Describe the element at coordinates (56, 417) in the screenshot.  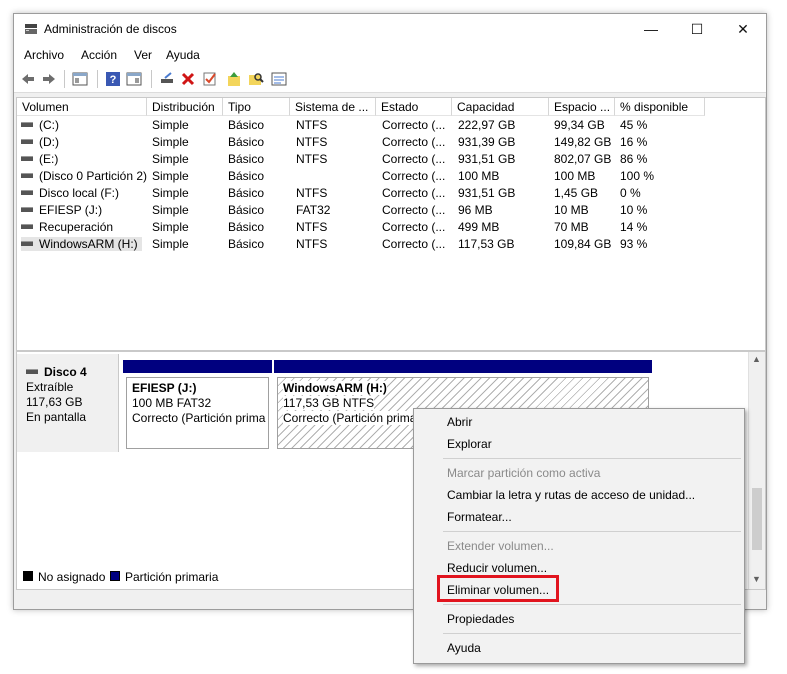
I see `disk-state: En pantalla` at that location.